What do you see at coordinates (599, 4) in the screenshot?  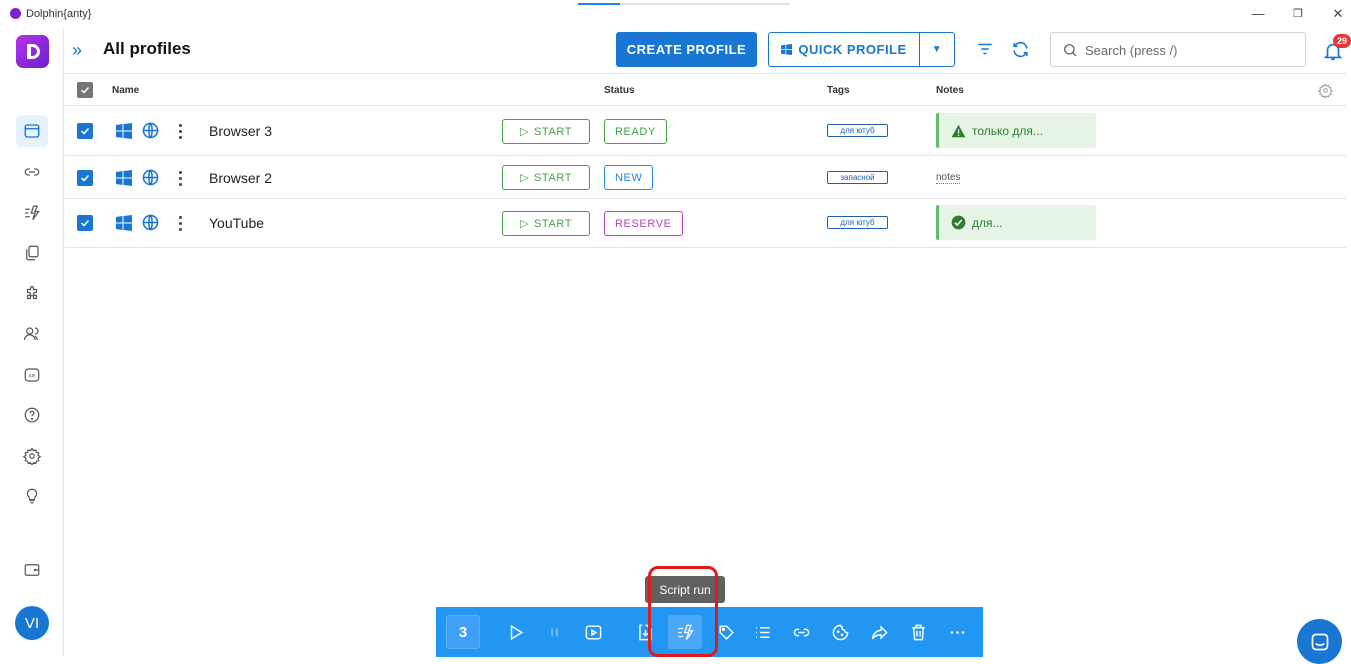 I see `title-bar-progress` at bounding box center [599, 4].